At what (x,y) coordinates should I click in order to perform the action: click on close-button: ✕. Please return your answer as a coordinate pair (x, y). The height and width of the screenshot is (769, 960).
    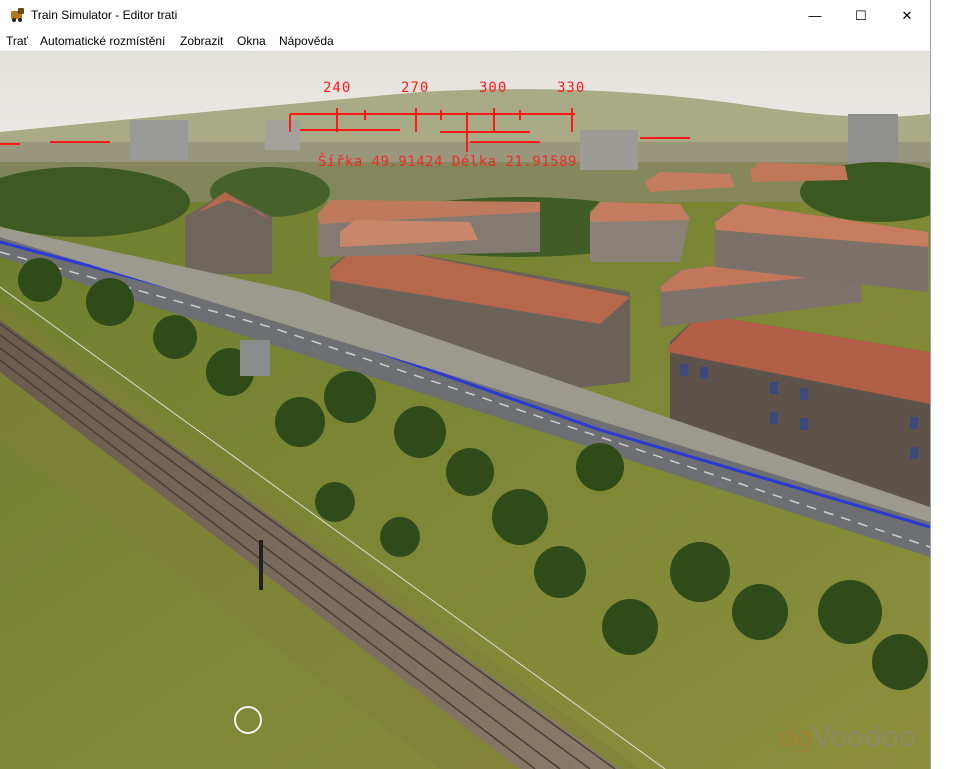
    Looking at the image, I should click on (907, 15).